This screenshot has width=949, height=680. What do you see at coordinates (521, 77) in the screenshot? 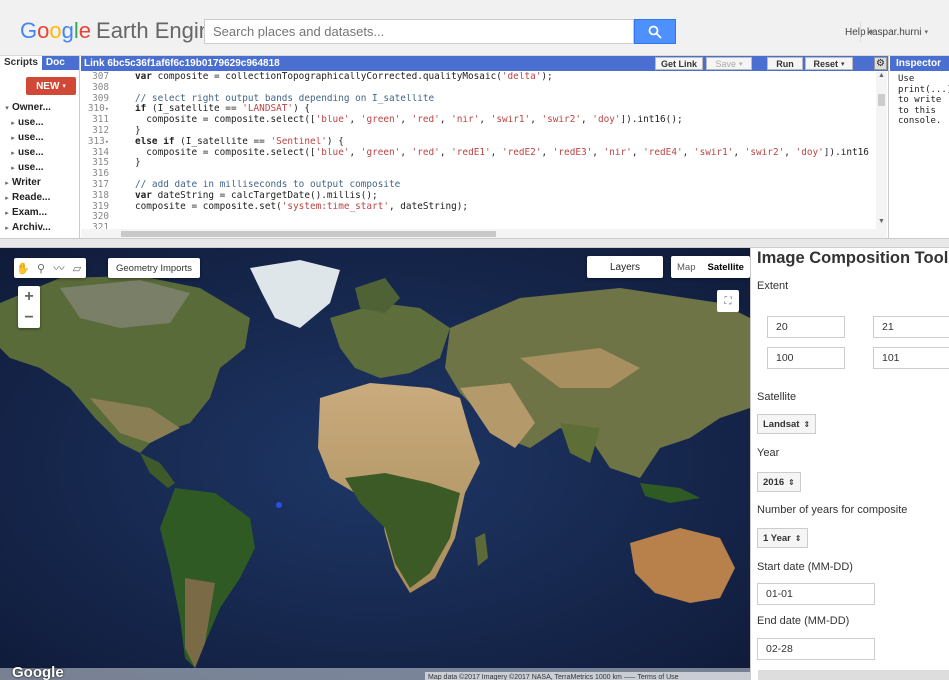
I see `code-token: 'delta'` at bounding box center [521, 77].